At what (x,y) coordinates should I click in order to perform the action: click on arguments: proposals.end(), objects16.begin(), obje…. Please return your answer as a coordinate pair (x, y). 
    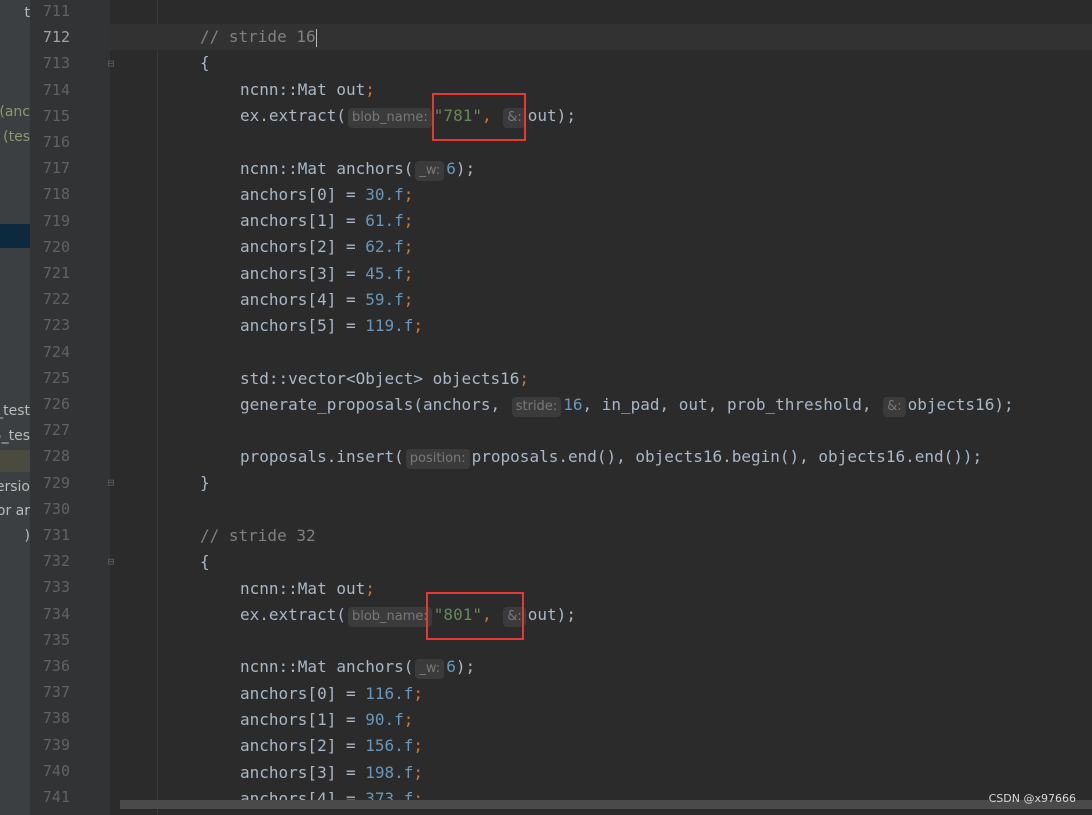
    Looking at the image, I should click on (727, 456).